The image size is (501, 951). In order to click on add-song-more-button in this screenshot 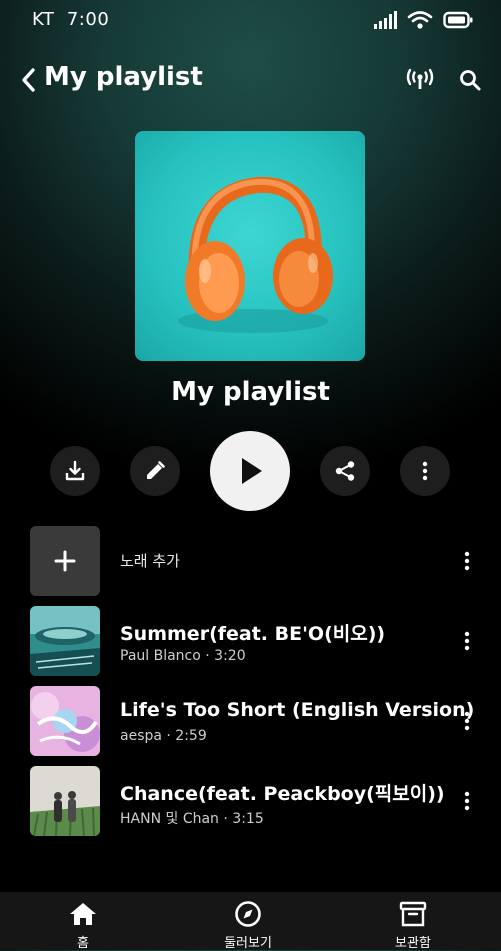, I will do `click(467, 561)`.